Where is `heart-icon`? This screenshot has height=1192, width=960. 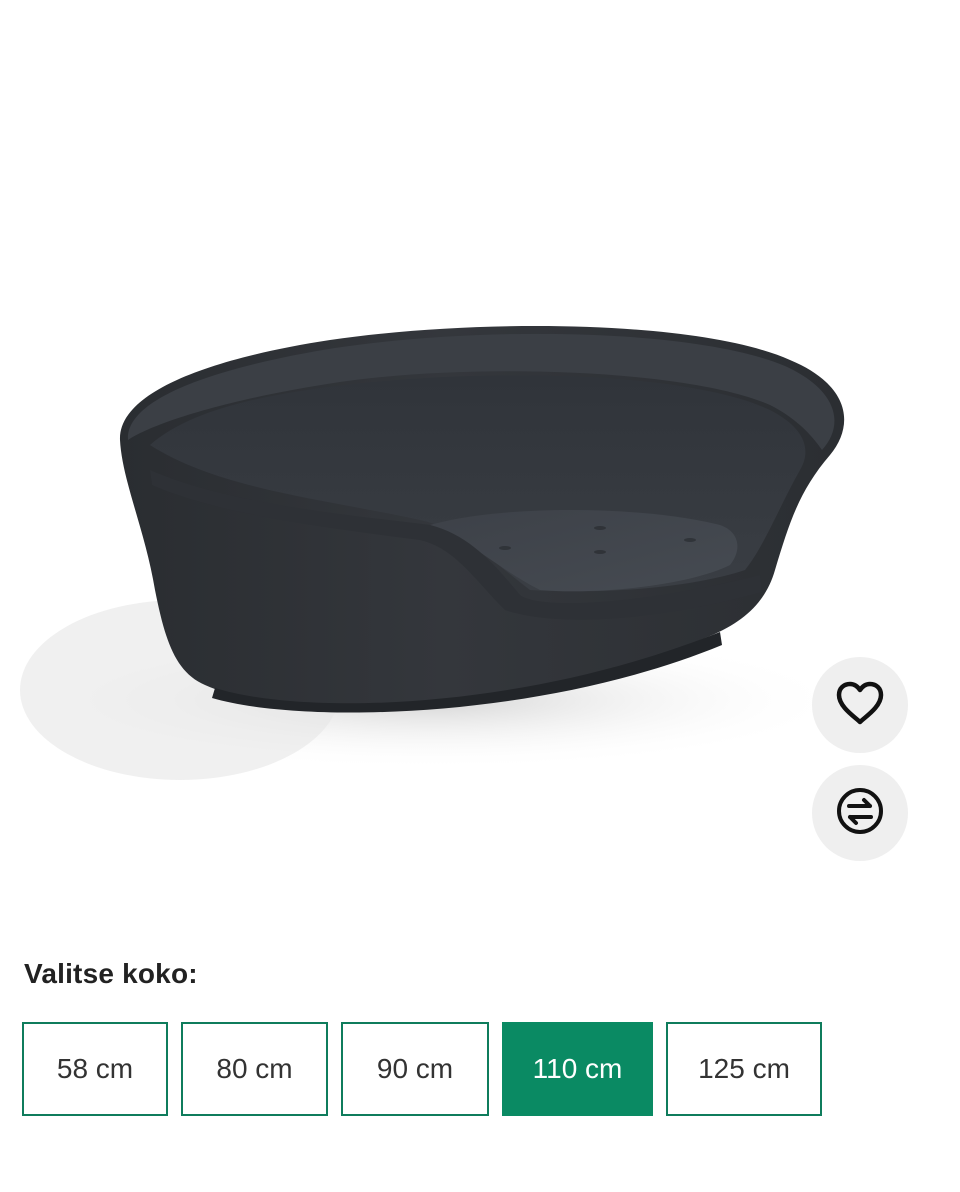 heart-icon is located at coordinates (860, 705).